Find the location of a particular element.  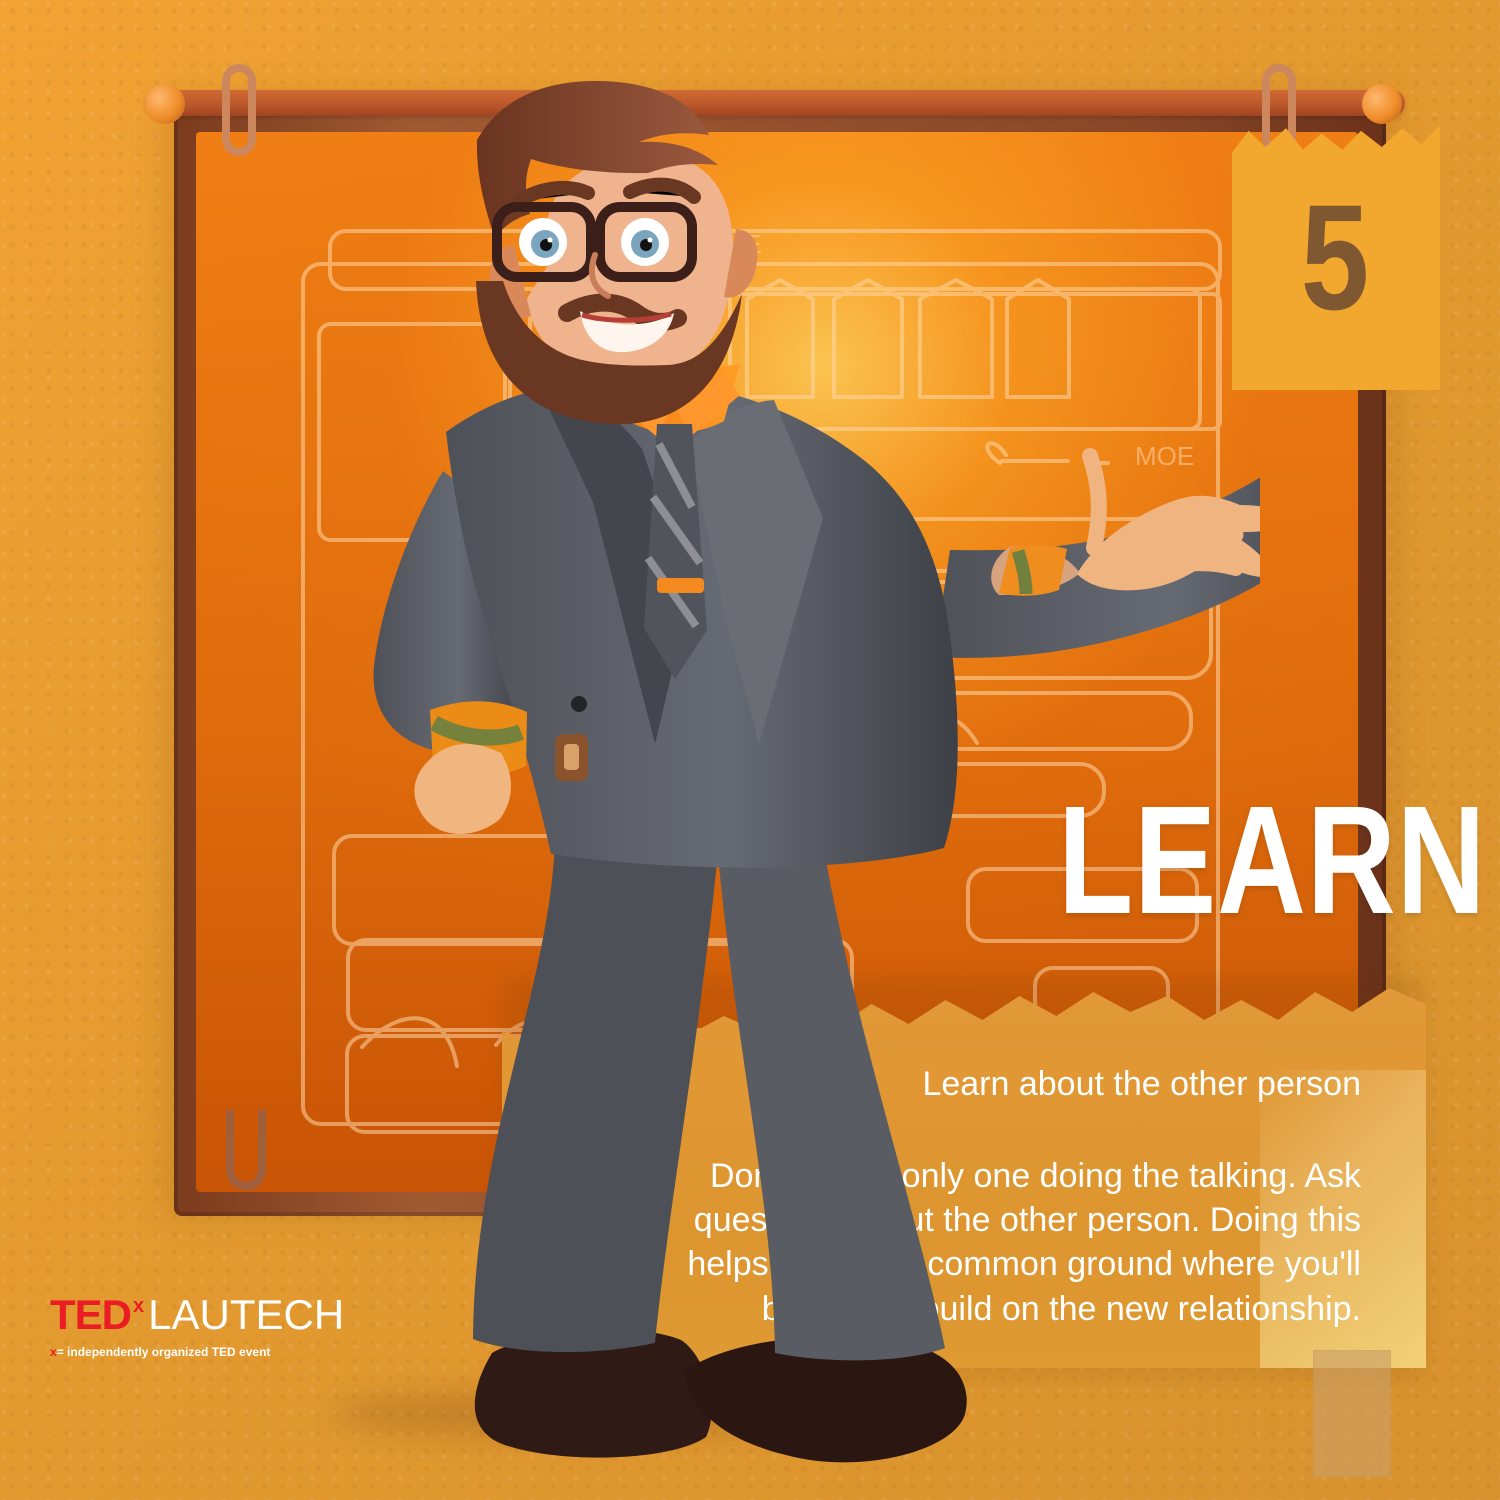

brand-tagline-text: = independently organized TED event is located at coordinates (163, 1352).